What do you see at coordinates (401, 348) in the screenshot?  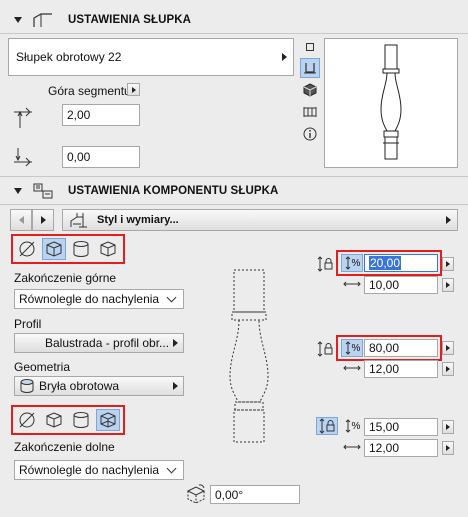 I see `middle-height-field: 80,00` at bounding box center [401, 348].